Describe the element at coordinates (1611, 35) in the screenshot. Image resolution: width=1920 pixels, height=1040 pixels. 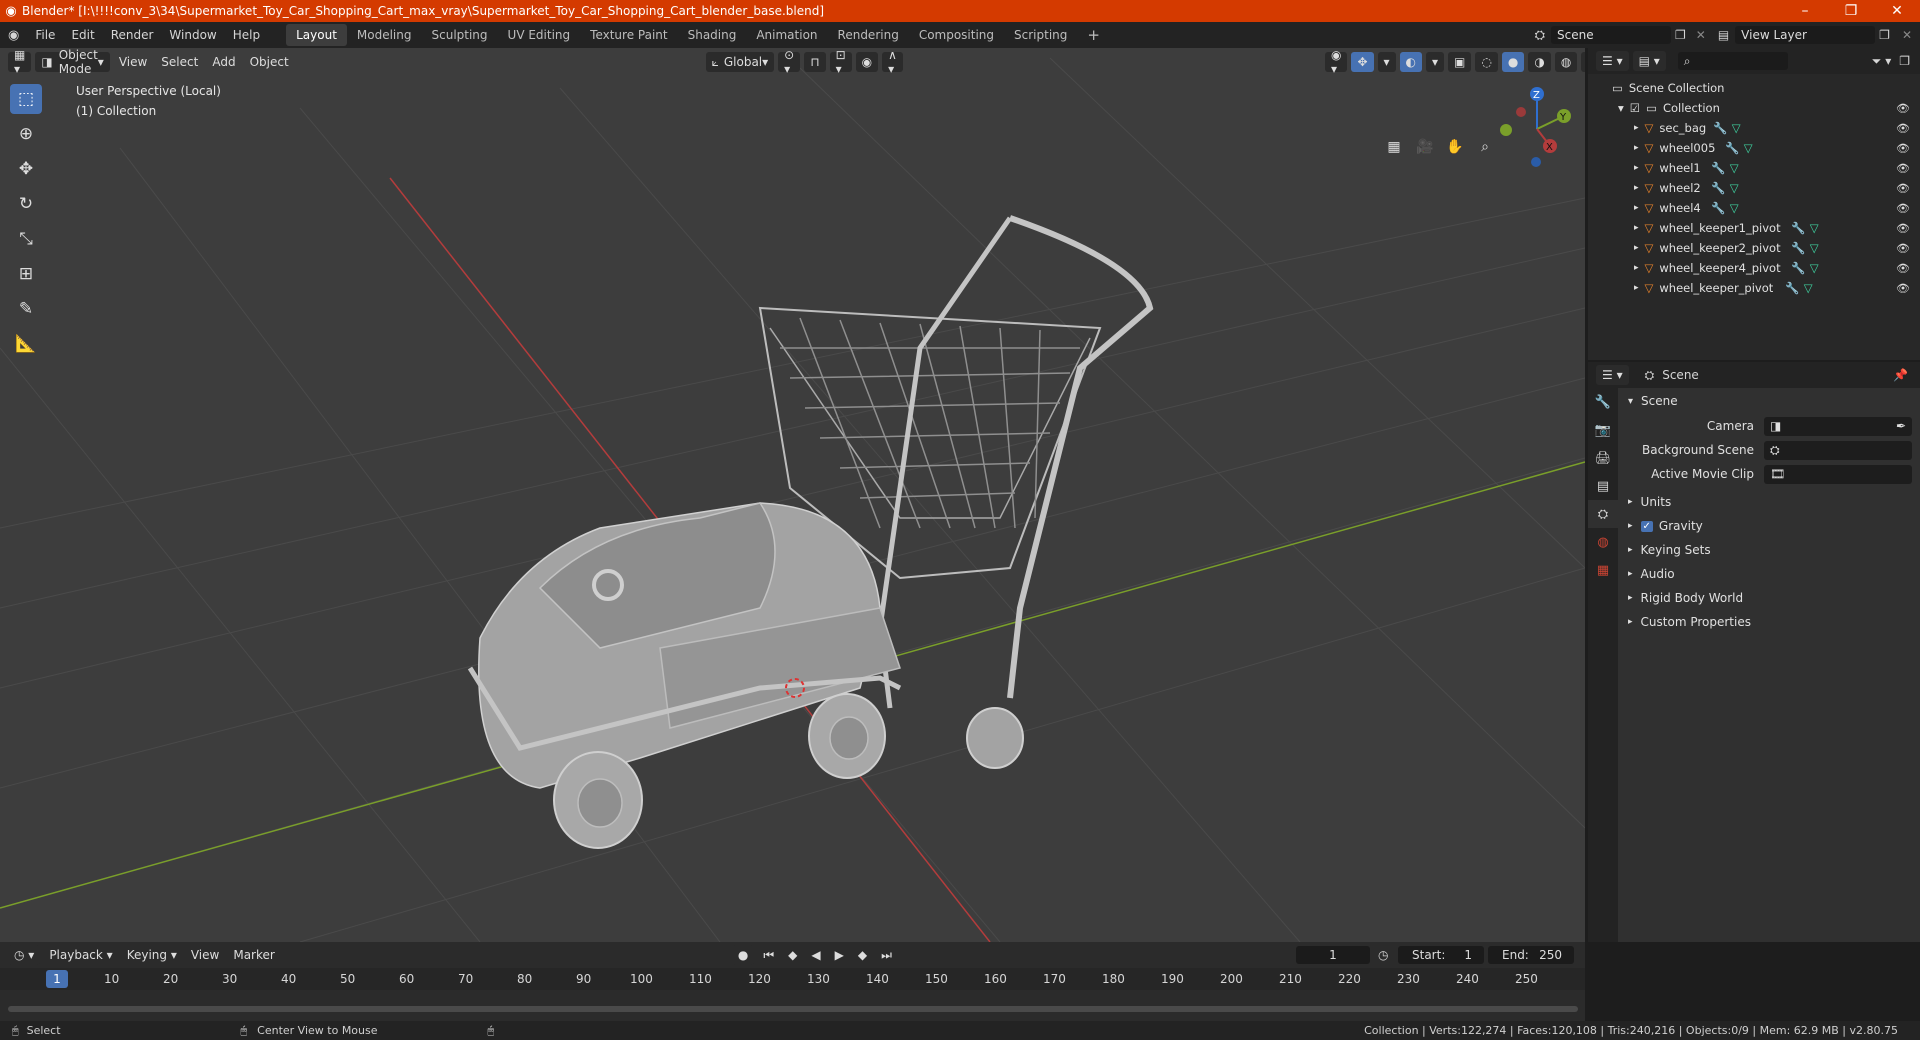
I see `scene-selector: Scene` at that location.